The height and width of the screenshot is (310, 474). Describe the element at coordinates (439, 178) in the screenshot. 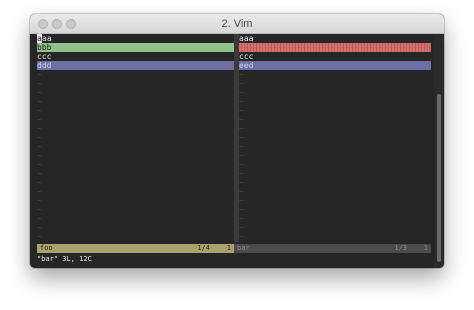

I see `scrollbar-thumb` at that location.